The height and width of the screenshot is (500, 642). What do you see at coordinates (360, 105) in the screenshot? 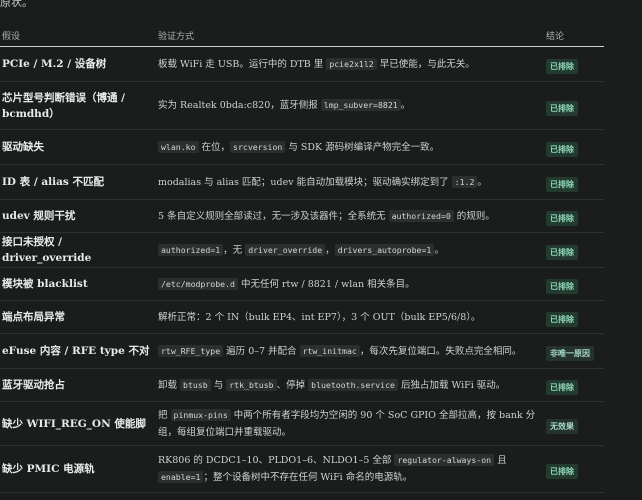
I see `inline-code: lmp_subver=8821` at bounding box center [360, 105].